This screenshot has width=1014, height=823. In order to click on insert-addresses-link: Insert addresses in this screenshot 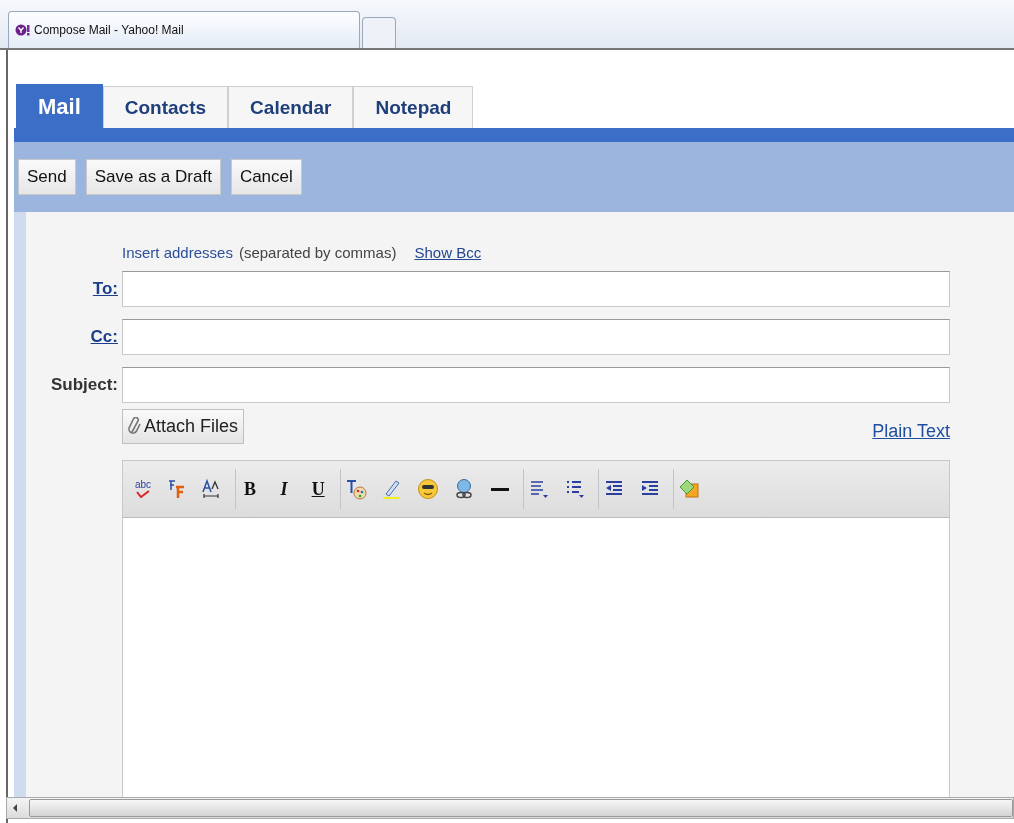, I will do `click(177, 252)`.